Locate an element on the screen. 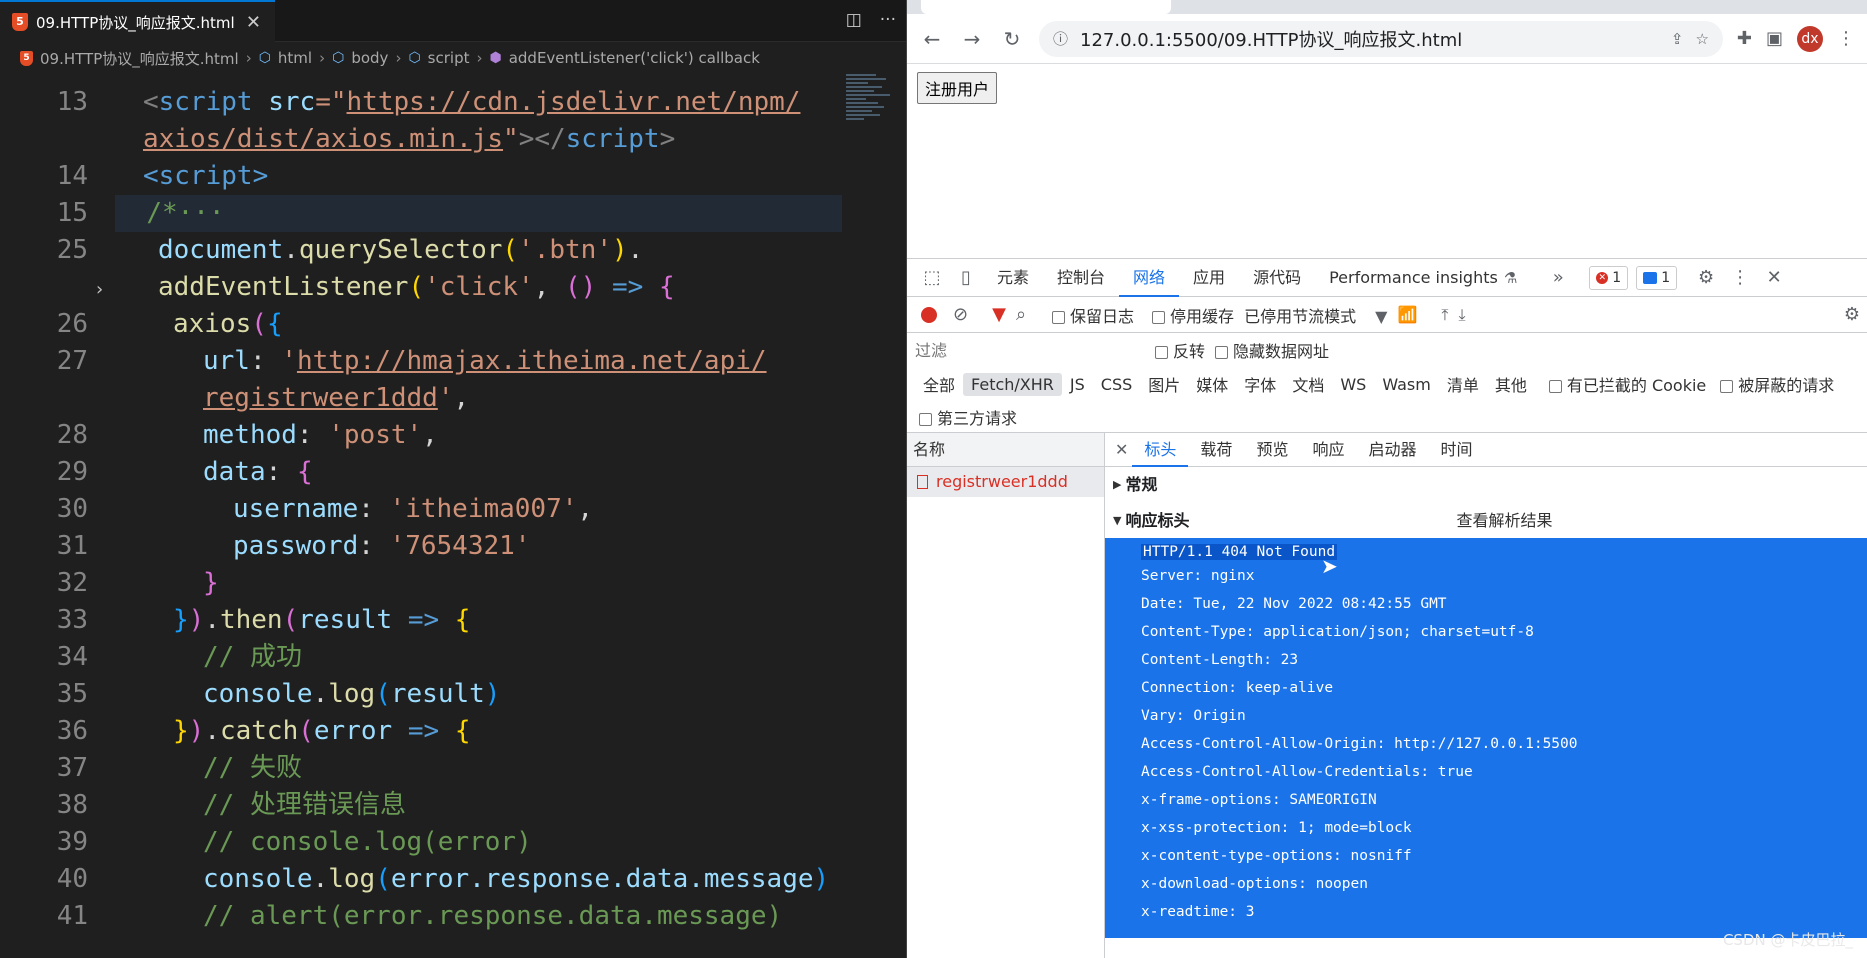  browser-tab is located at coordinates (1046, 7).